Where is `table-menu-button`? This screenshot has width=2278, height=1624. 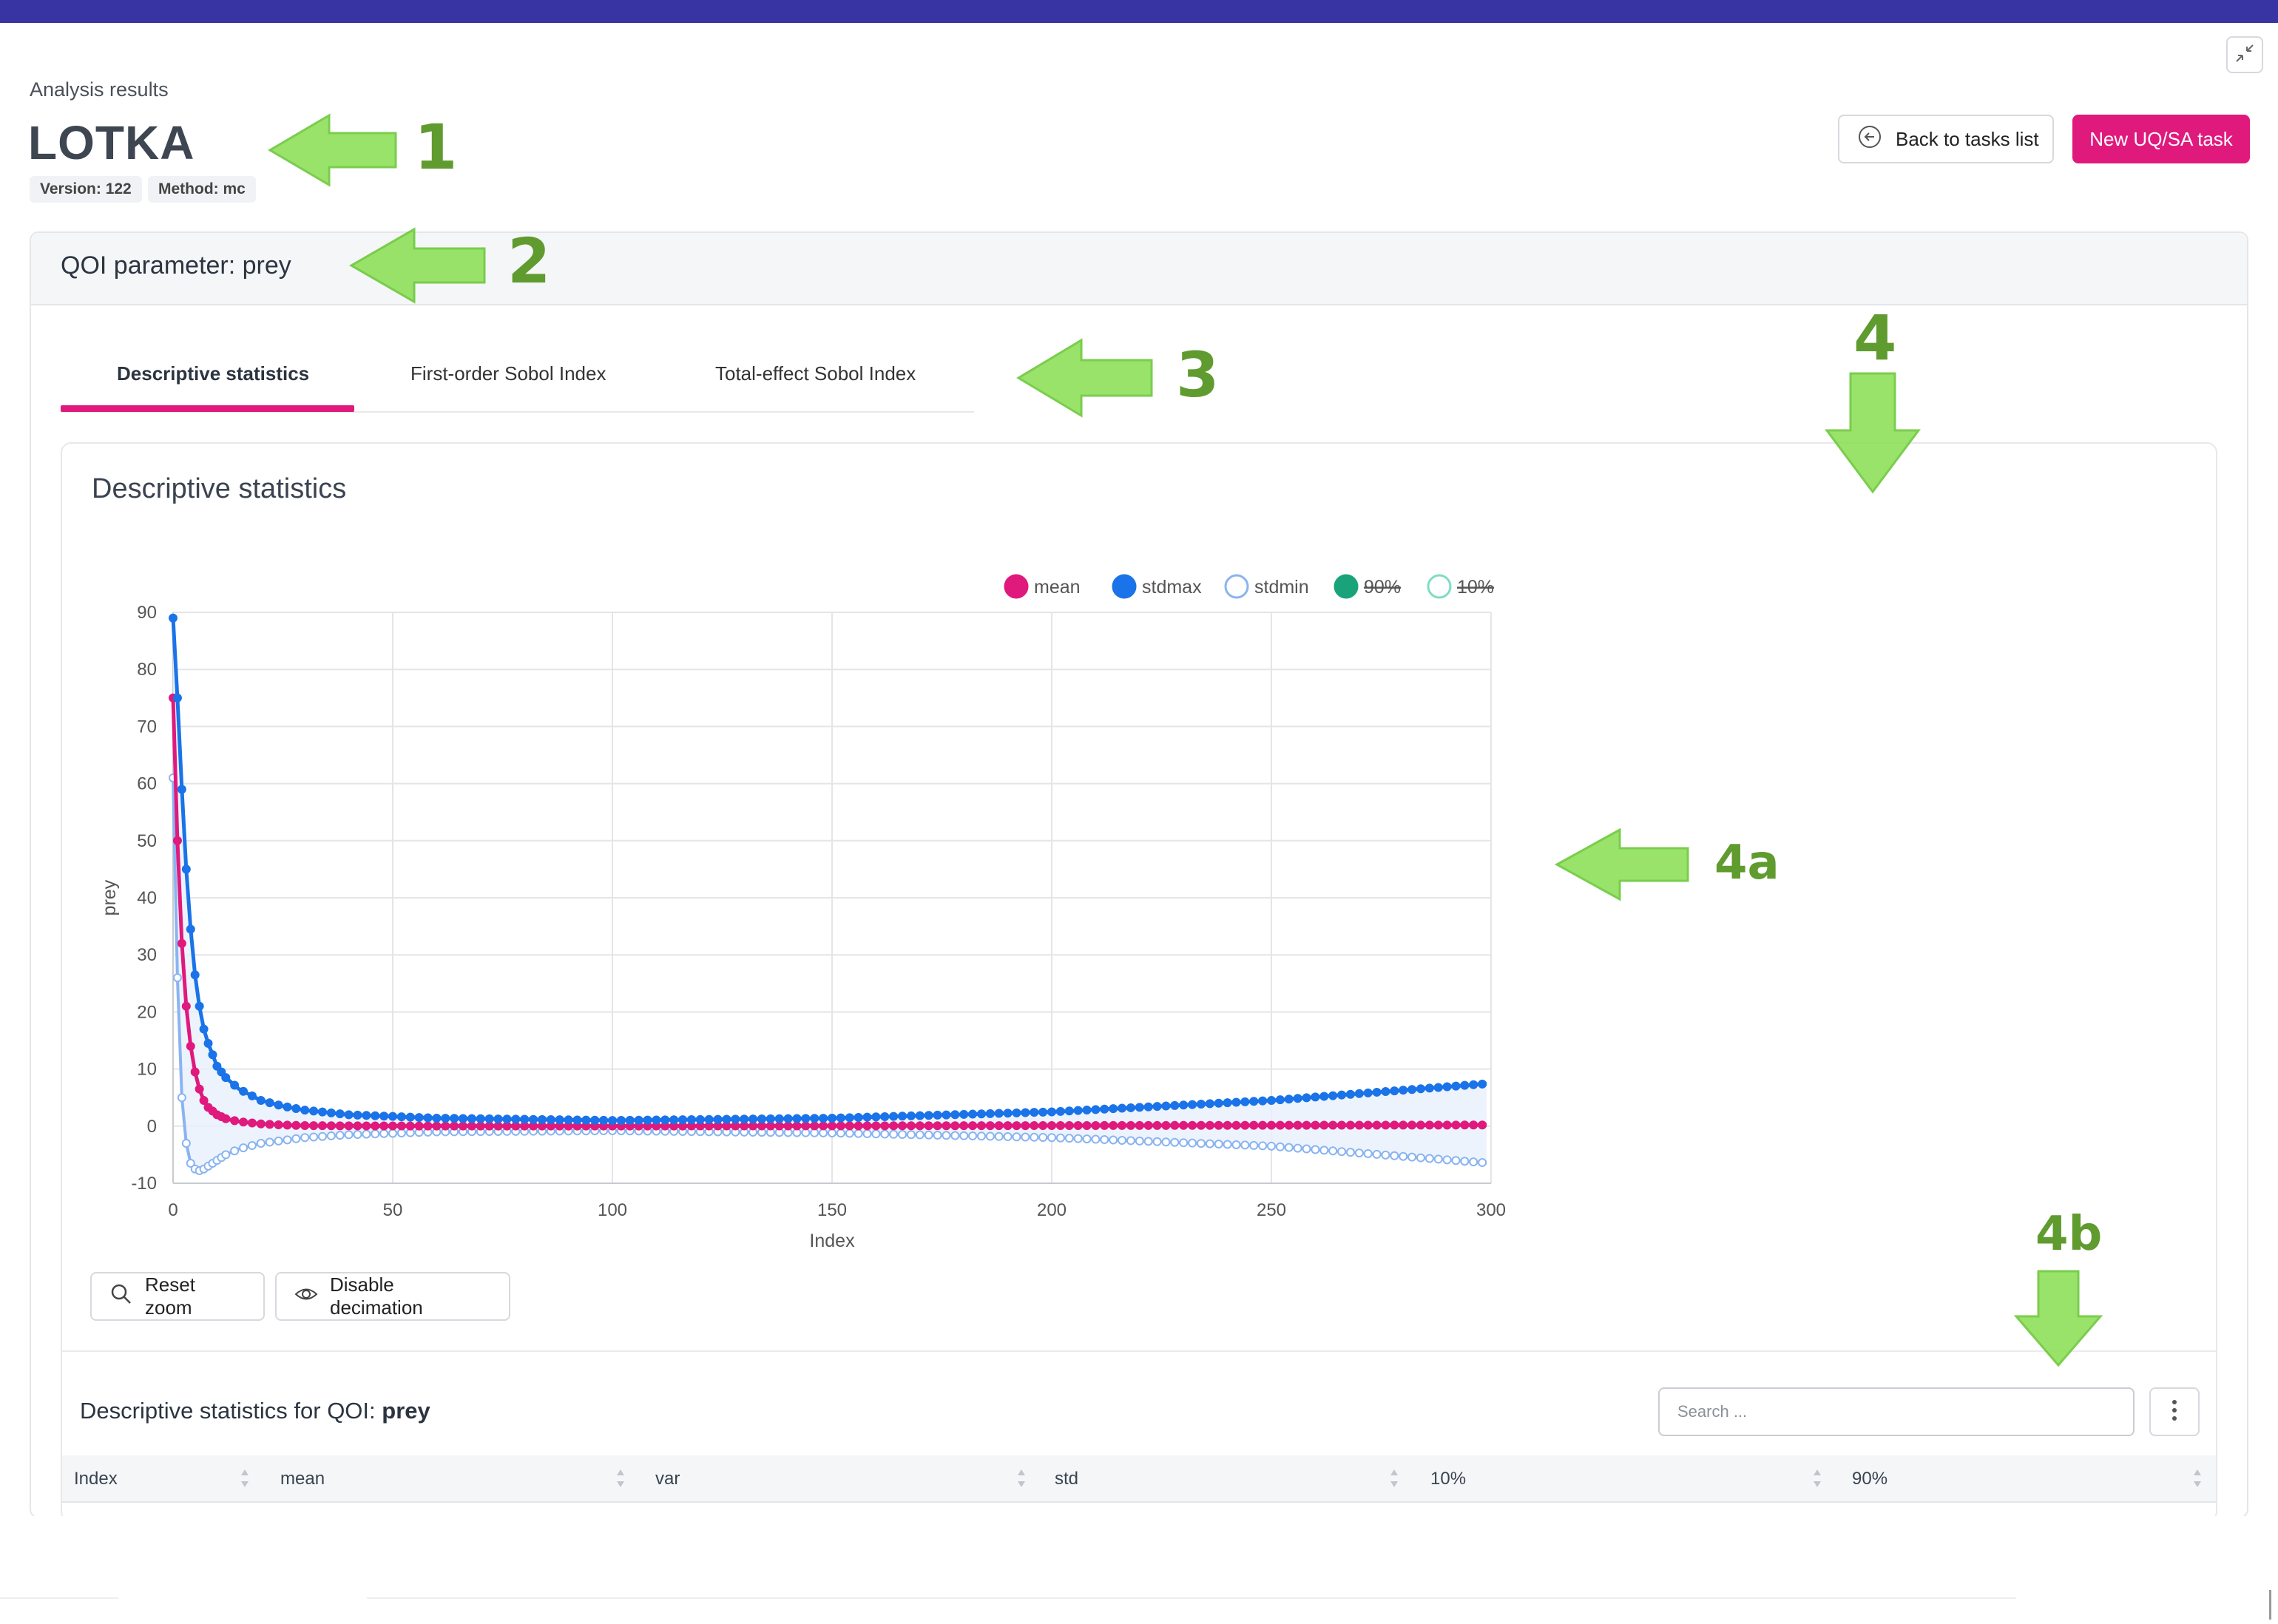
table-menu-button is located at coordinates (2174, 1411).